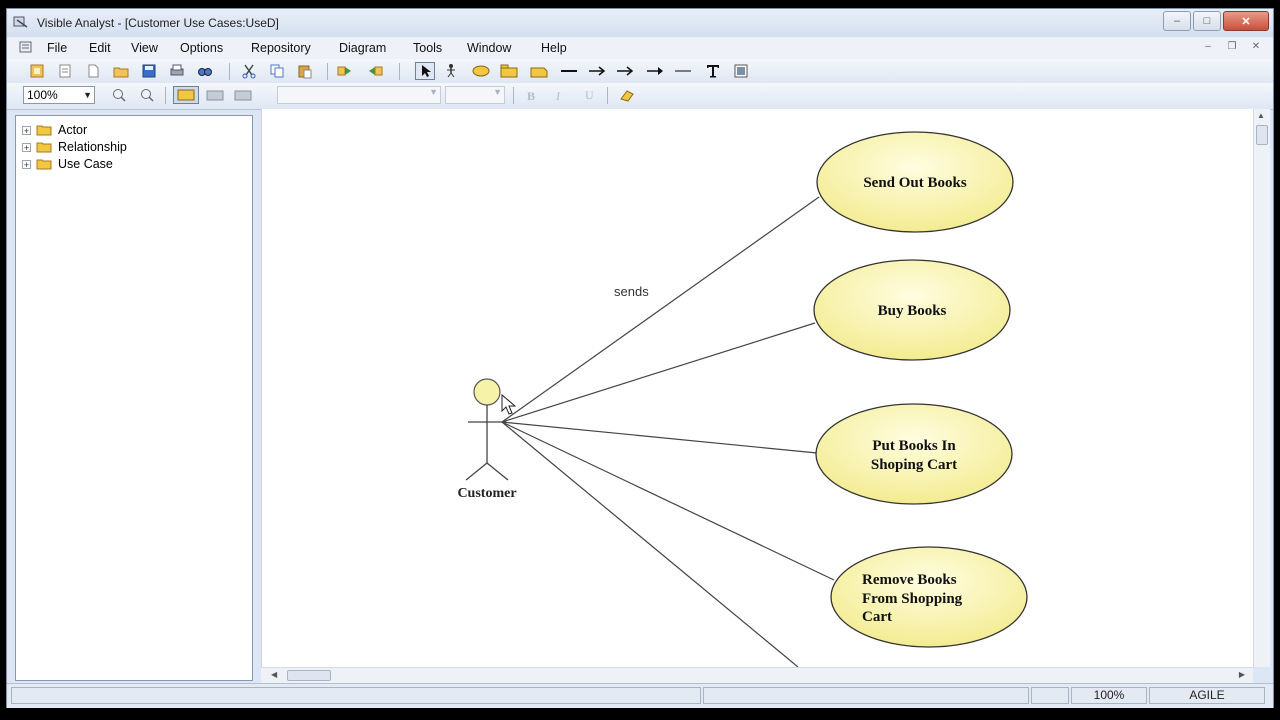  Describe the element at coordinates (121, 71) in the screenshot. I see `open-folder-icon` at that location.